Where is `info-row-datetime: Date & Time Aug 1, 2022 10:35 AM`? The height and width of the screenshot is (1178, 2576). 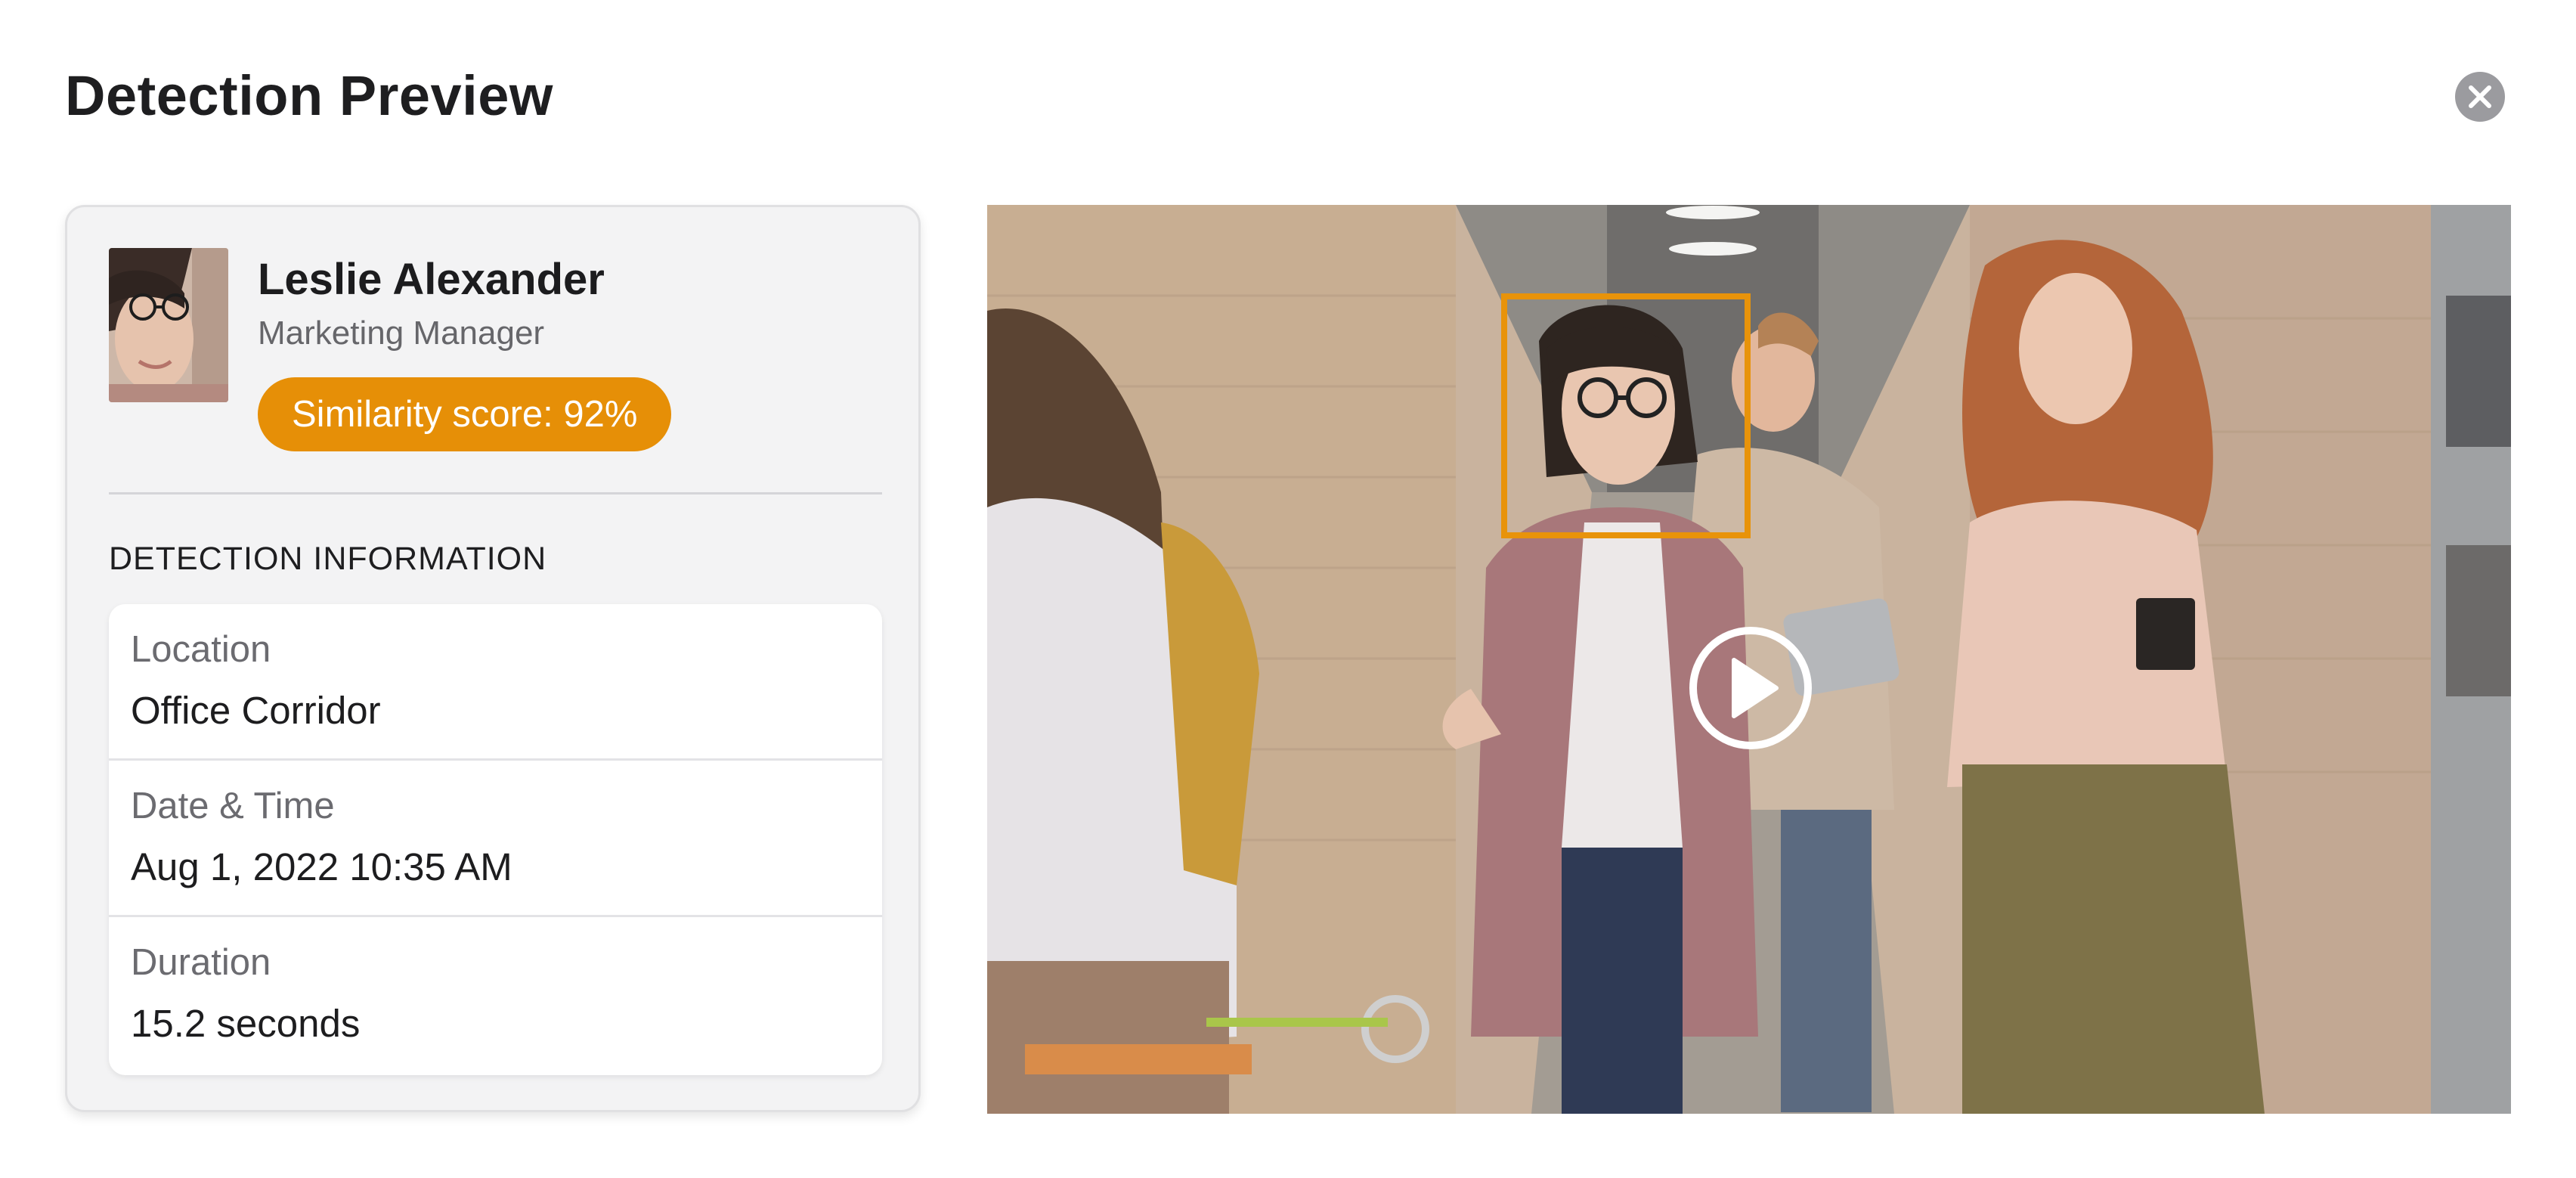 info-row-datetime: Date & Time Aug 1, 2022 10:35 AM is located at coordinates (495, 839).